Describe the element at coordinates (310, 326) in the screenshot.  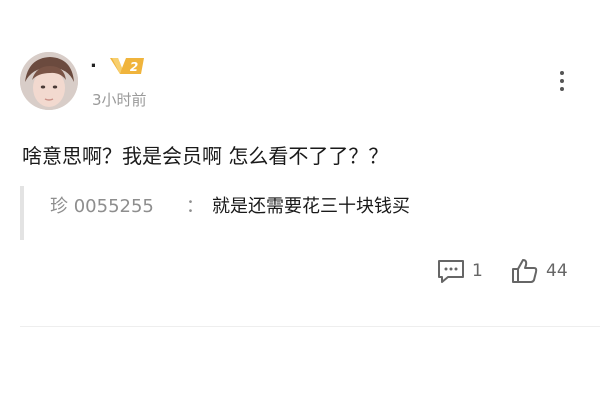
I see `divider` at that location.